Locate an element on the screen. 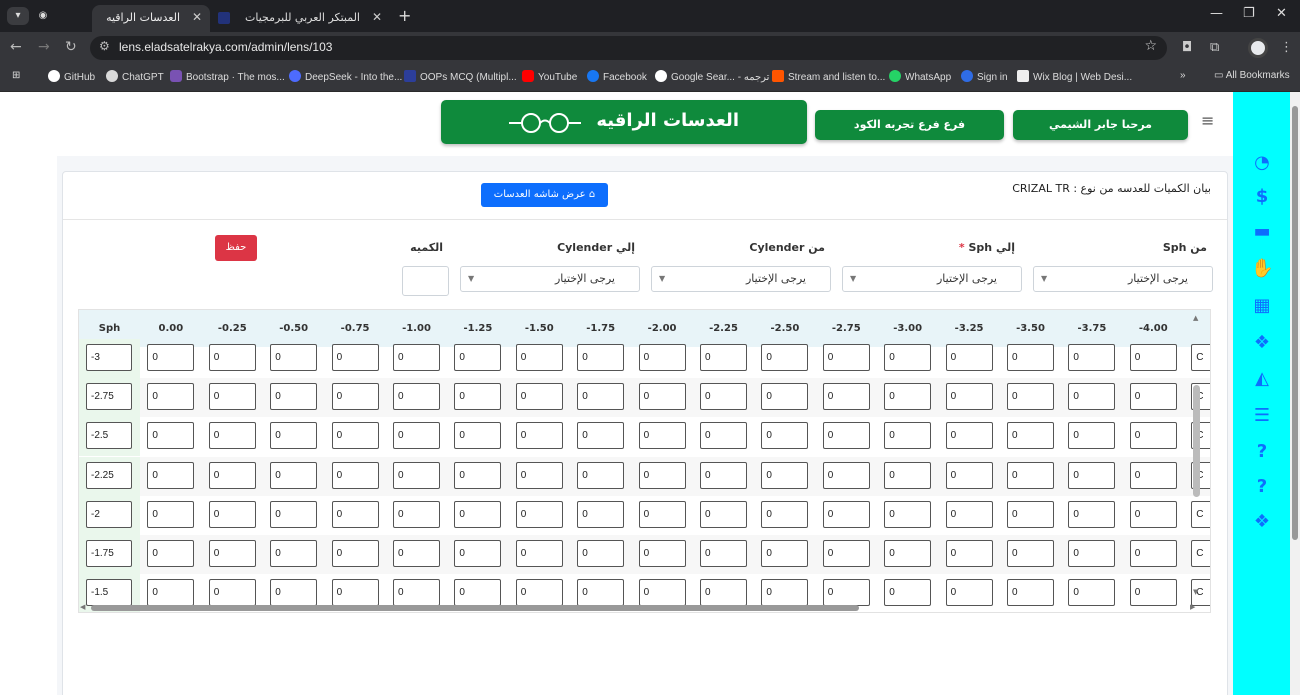 Image resolution: width=1300 pixels, height=695 pixels. sliders-icon: ☰ is located at coordinates (1262, 416).